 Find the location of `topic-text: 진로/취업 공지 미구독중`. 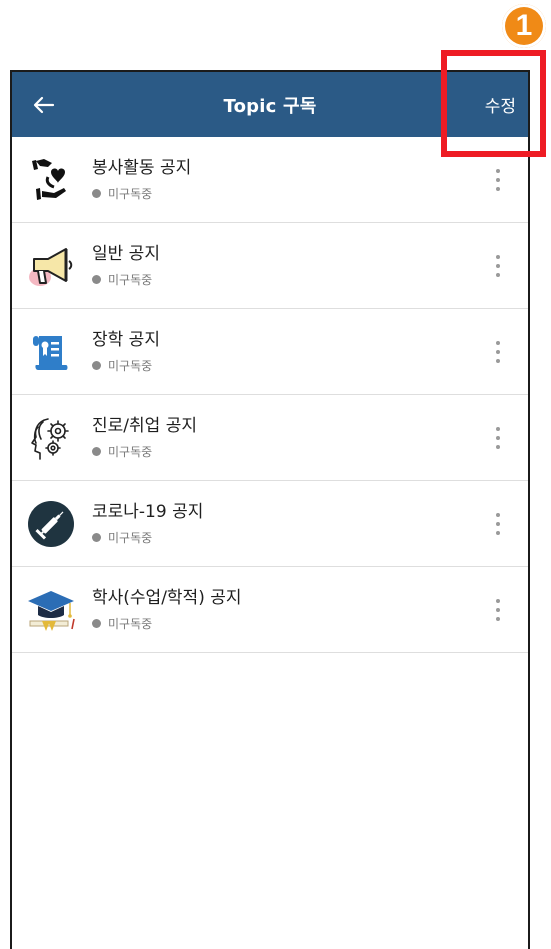

topic-text: 진로/취업 공지 미구독중 is located at coordinates (285, 437).